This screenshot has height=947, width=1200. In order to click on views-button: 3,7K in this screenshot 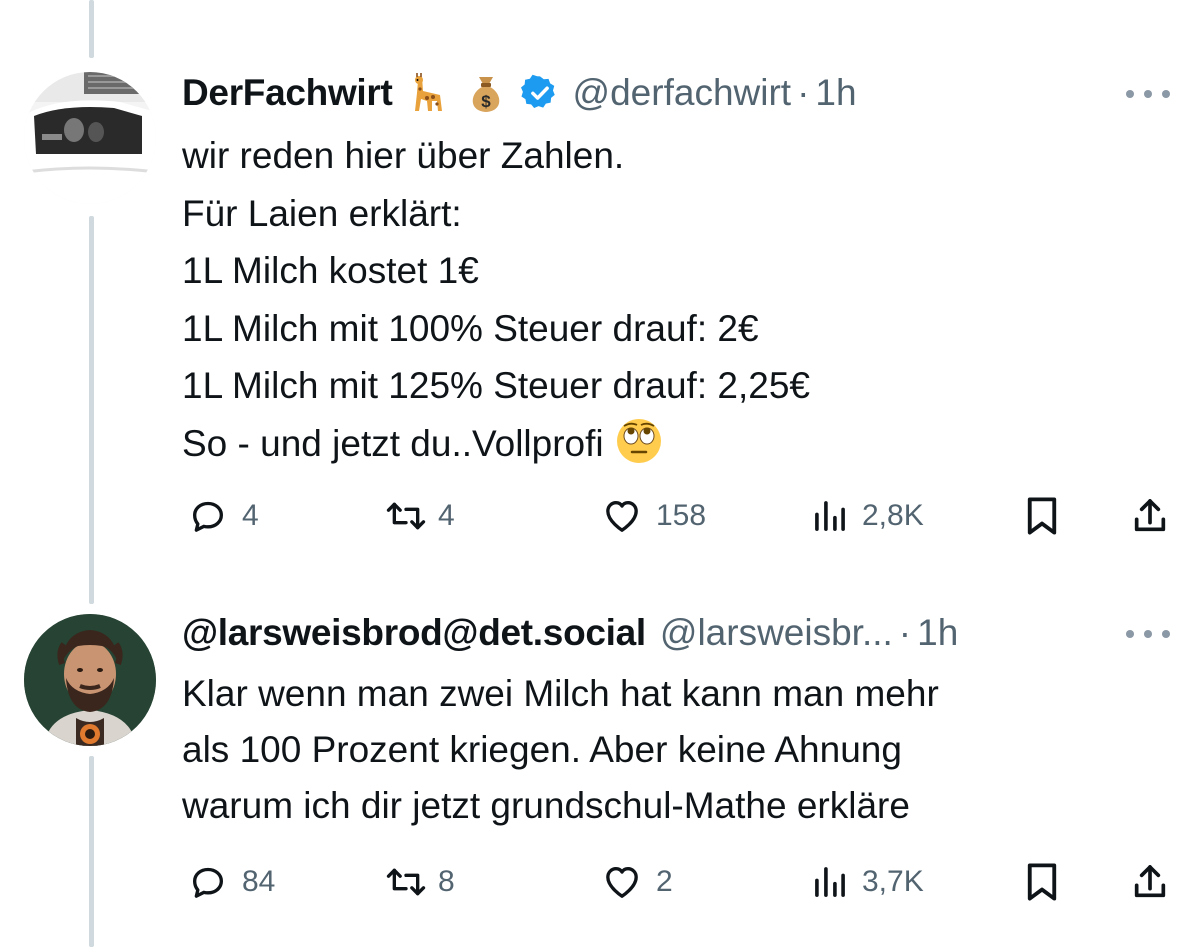, I will do `click(868, 882)`.